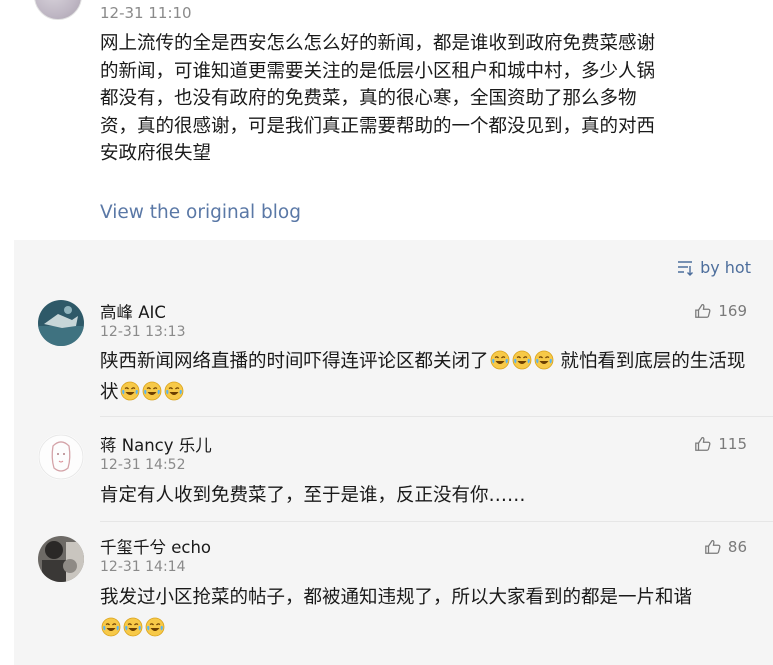 Image resolution: width=773 pixels, height=665 pixels. I want to click on comment-text: 陕西新闻网络直播的时间吓得连评论区都关闭了 就怕看到底层的生活现状, so click(425, 377).